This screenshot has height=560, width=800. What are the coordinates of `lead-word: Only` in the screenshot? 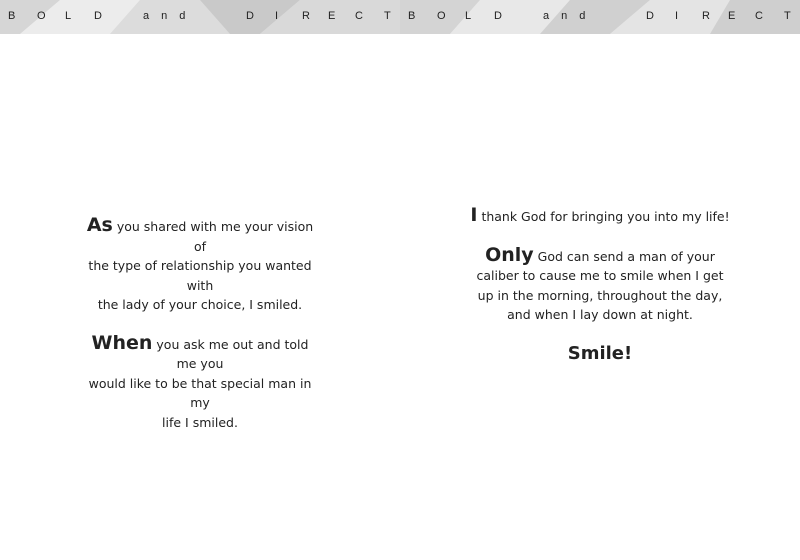 It's located at (509, 254).